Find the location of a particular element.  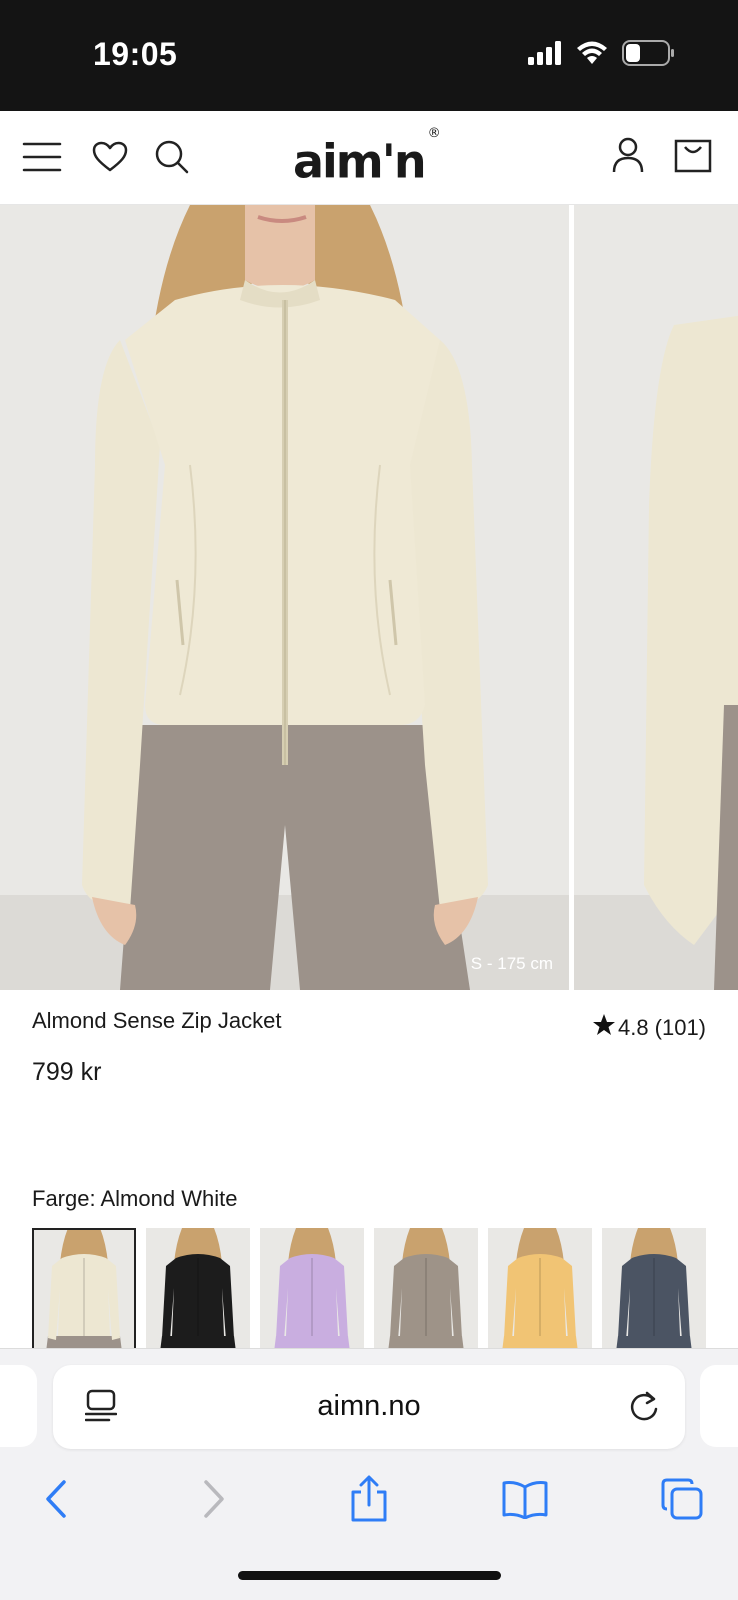

battery-icon is located at coordinates (649, 55).